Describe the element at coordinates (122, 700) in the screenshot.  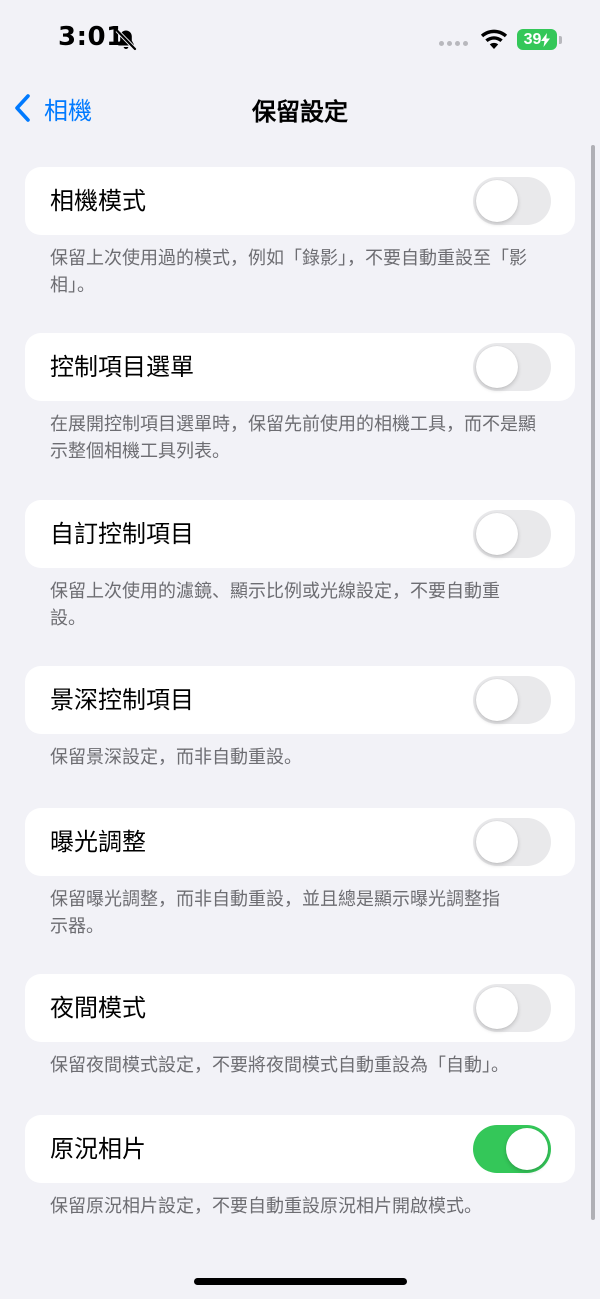
I see `setting-label: 景深控制項目` at that location.